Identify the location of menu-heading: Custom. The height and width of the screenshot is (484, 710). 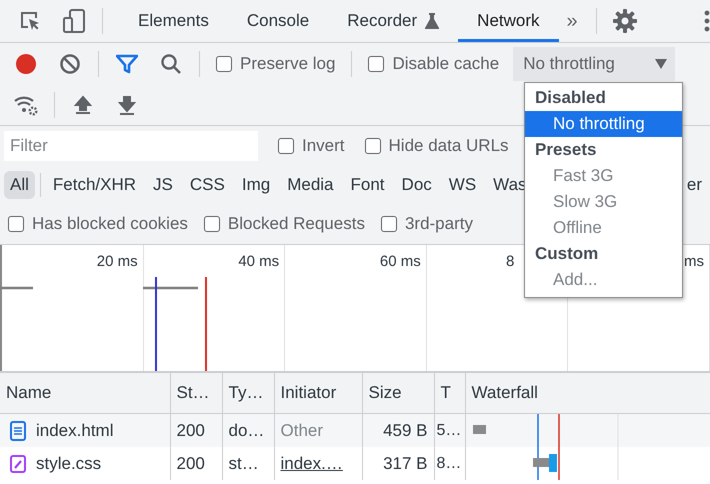
(567, 254).